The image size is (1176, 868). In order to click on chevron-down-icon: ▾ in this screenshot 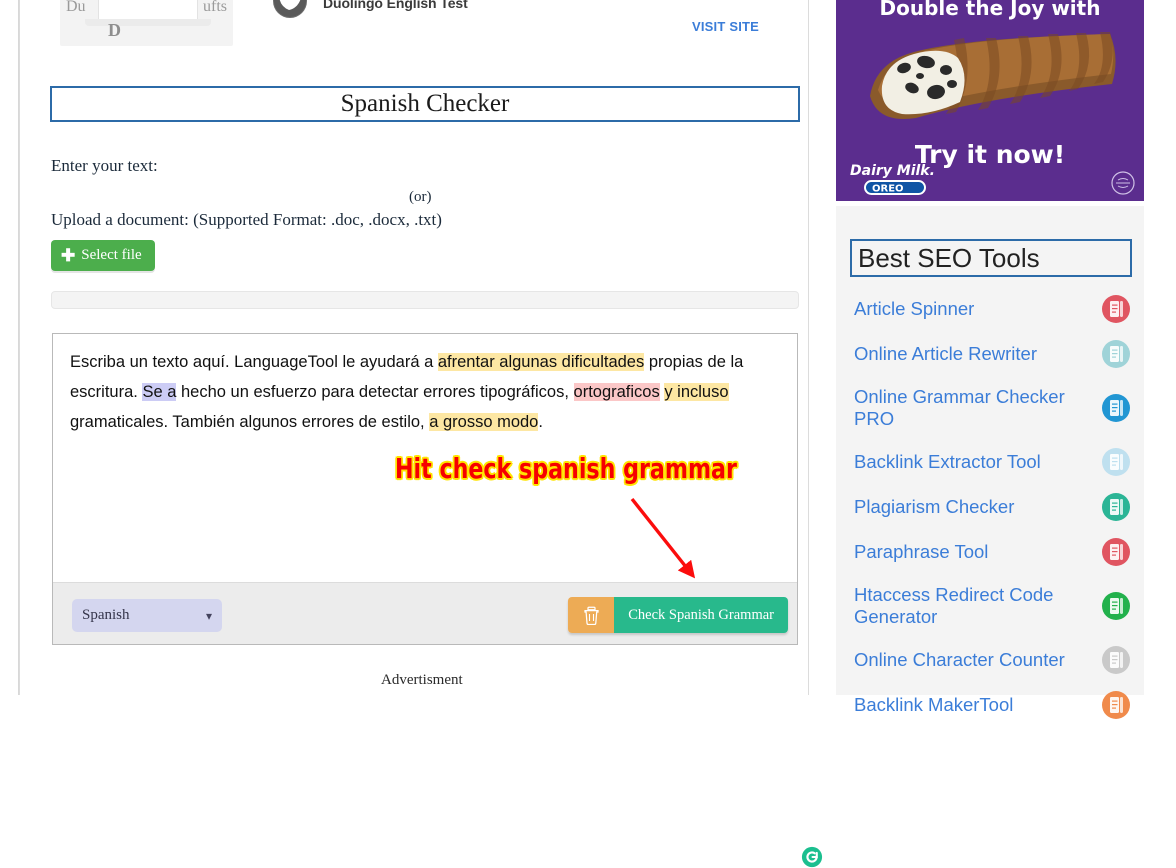, I will do `click(208, 615)`.